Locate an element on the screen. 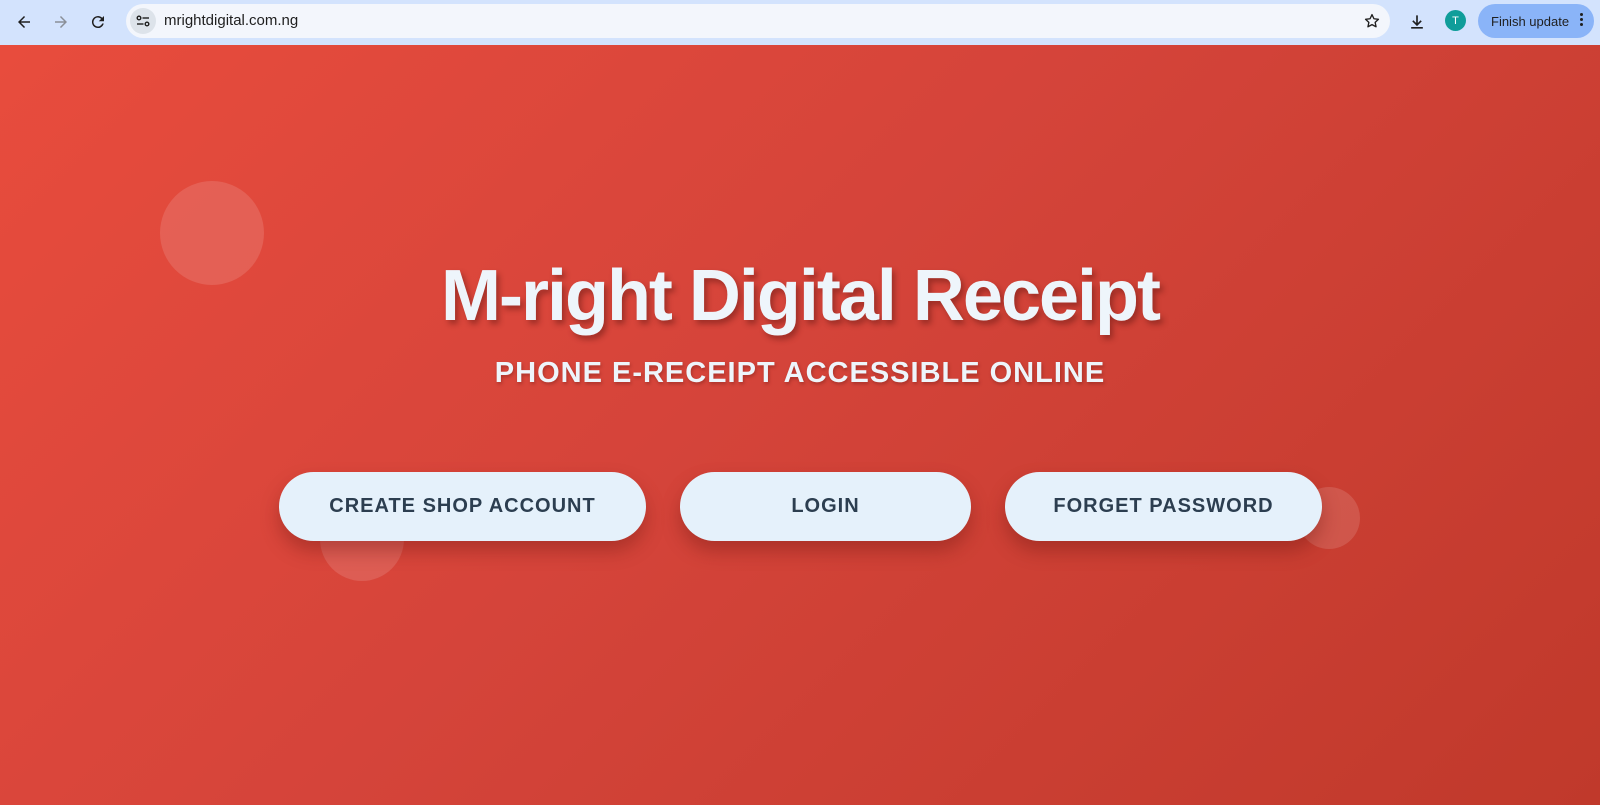  bookmark-button is located at coordinates (1372, 21).